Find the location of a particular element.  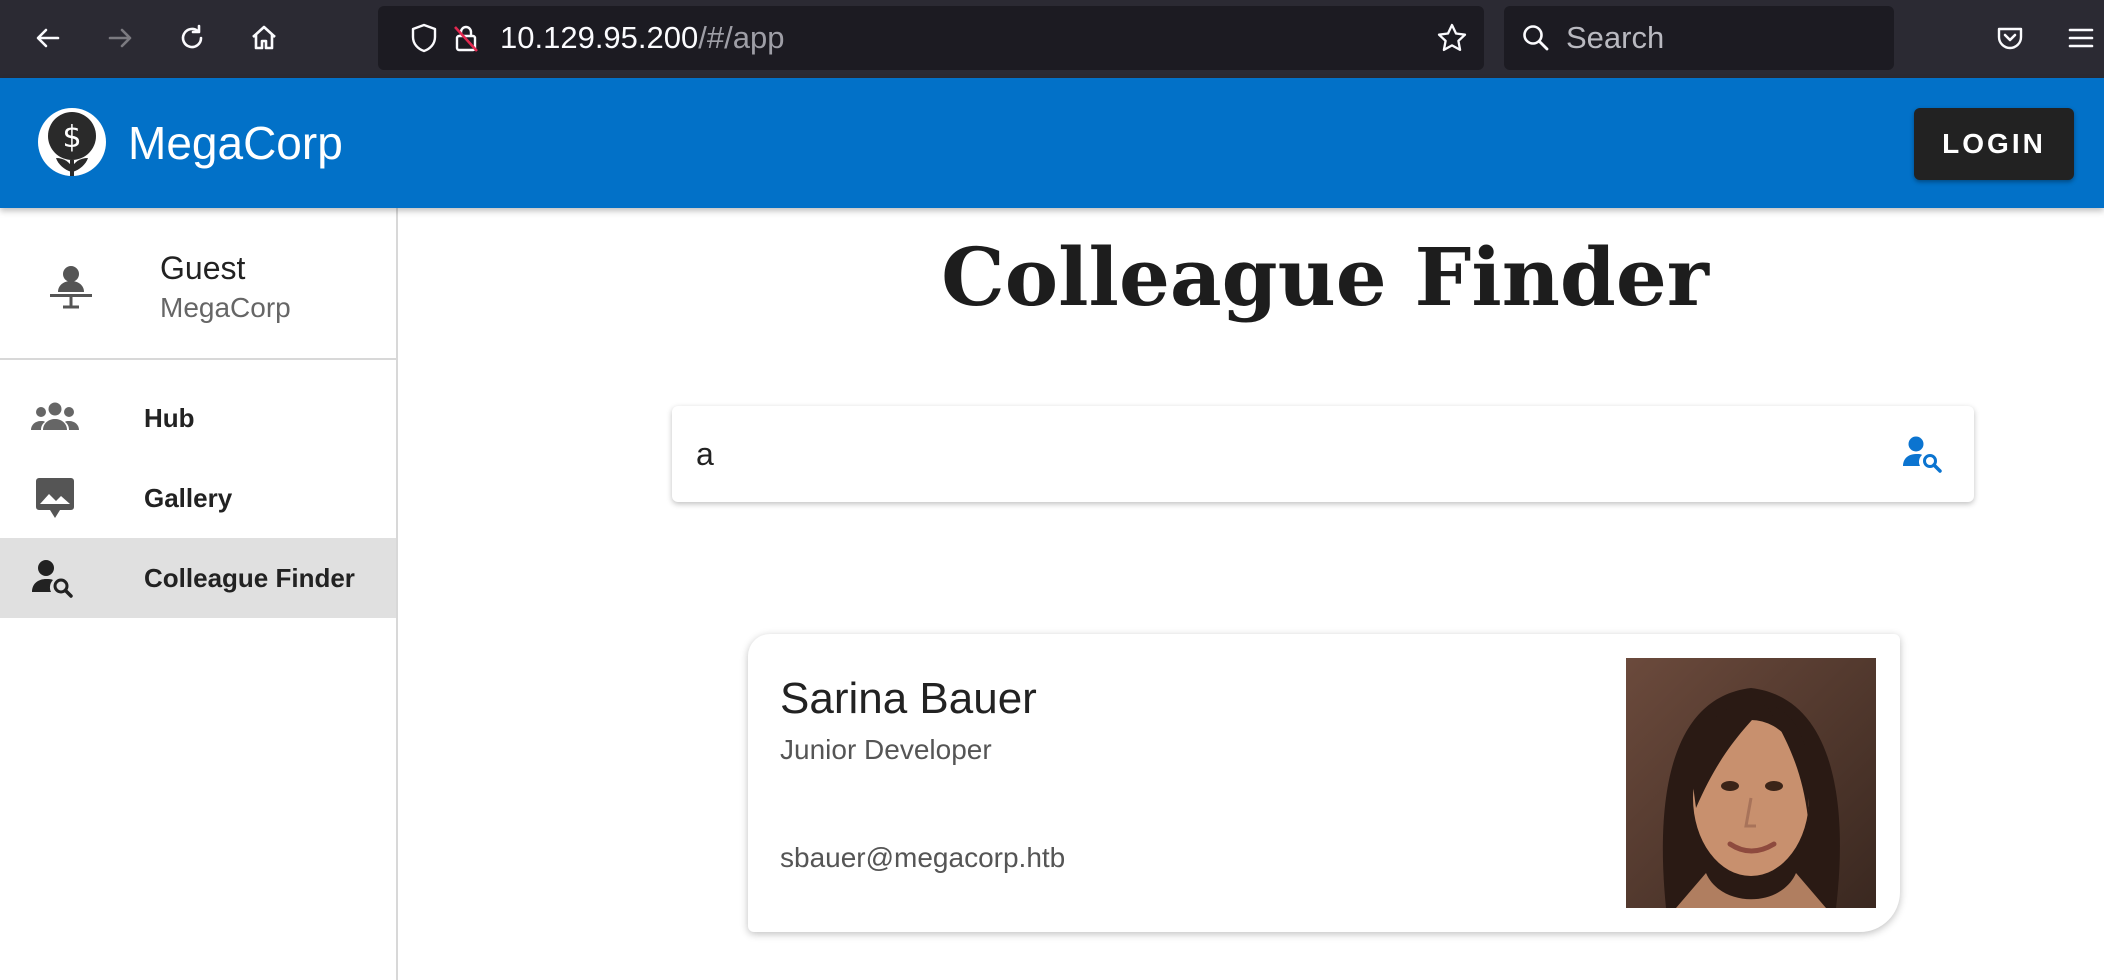

shield-icon is located at coordinates (424, 38).